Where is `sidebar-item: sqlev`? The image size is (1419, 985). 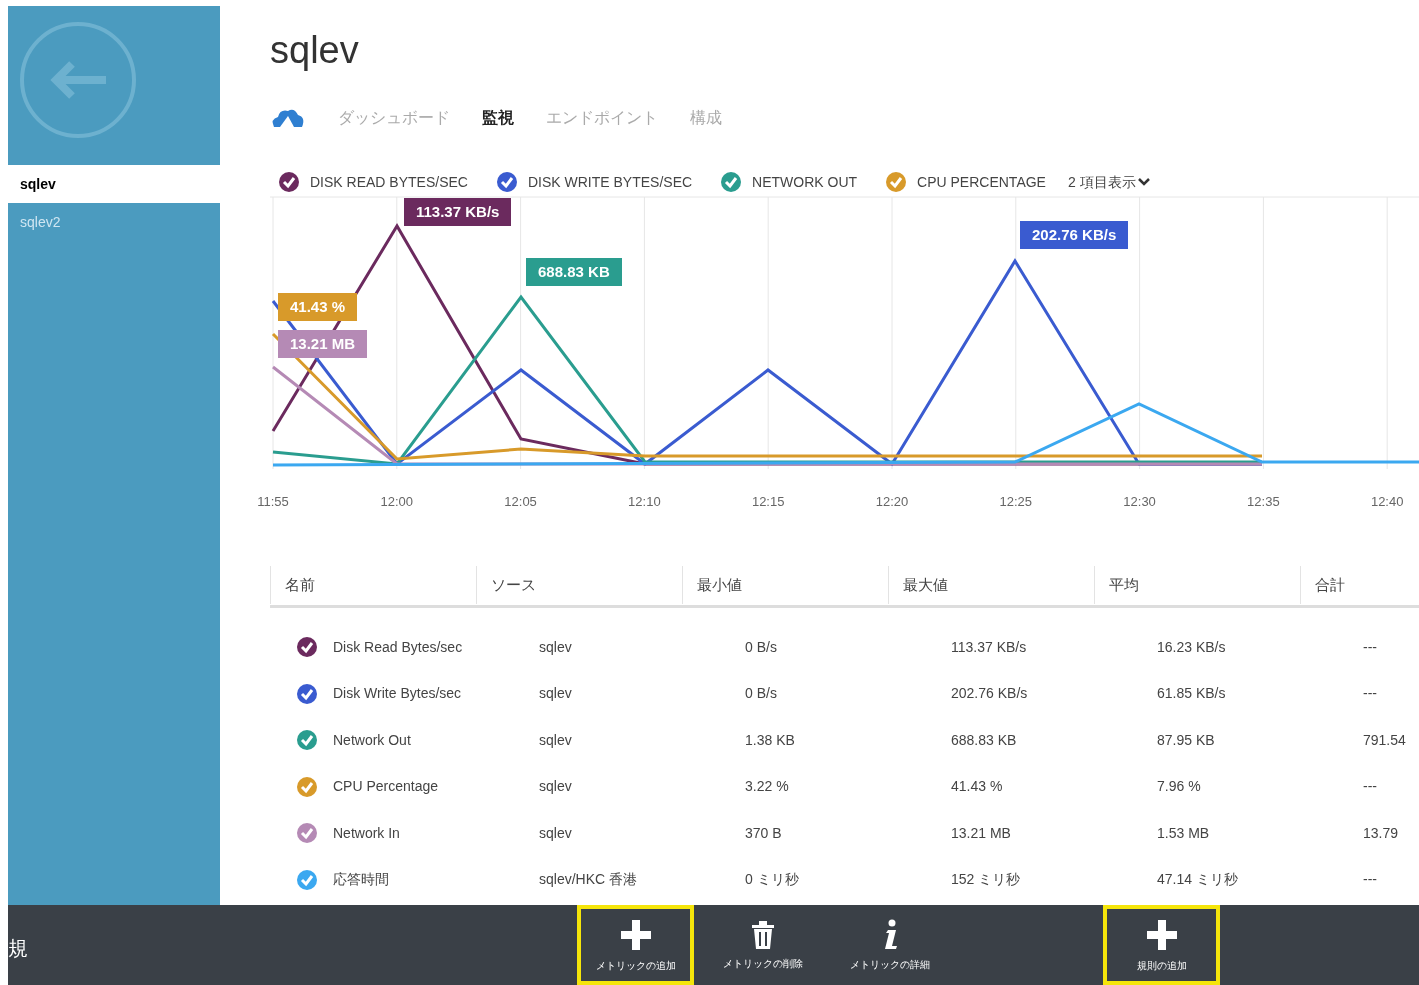 sidebar-item: sqlev is located at coordinates (114, 184).